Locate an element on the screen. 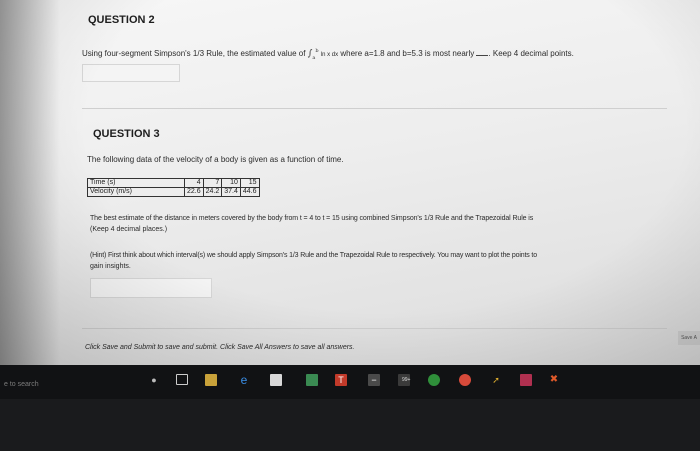 The image size is (700, 451). app-square-icon is located at coordinates (526, 380).